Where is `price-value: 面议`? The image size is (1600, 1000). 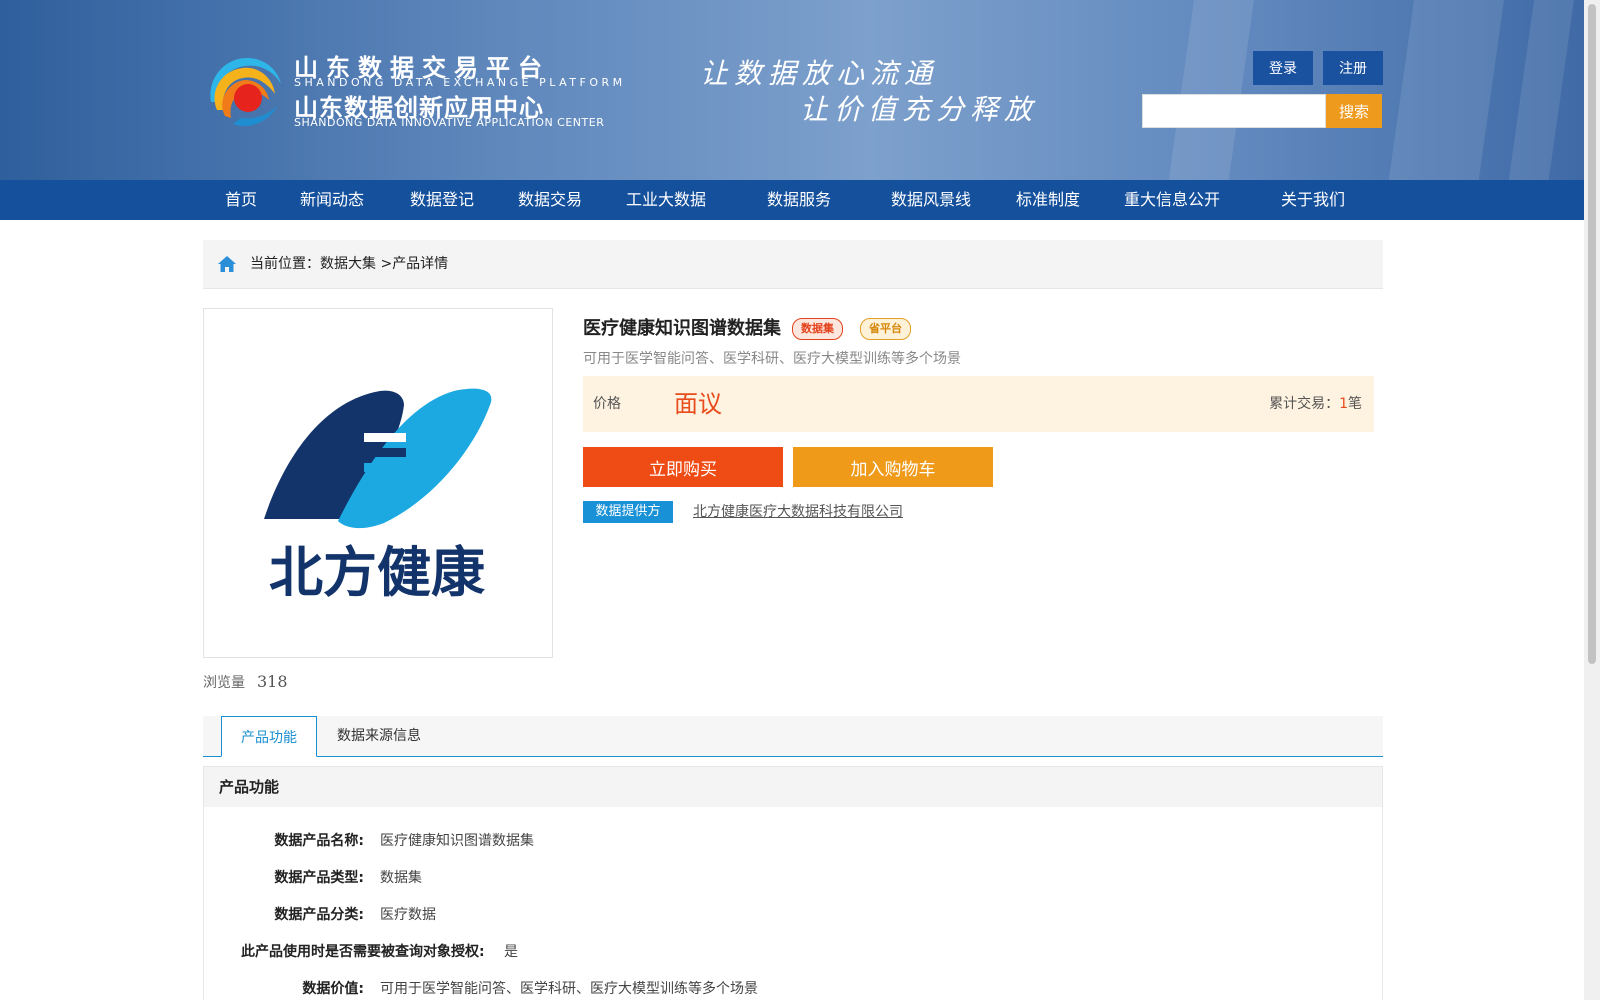 price-value: 面议 is located at coordinates (698, 404).